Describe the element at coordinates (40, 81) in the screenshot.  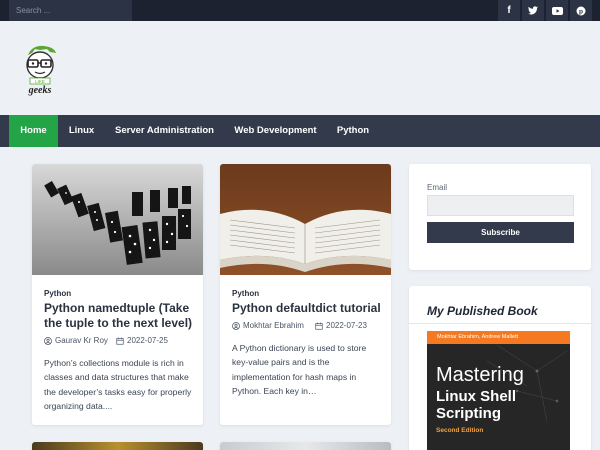
I see `svg-text: LIKE` at that location.